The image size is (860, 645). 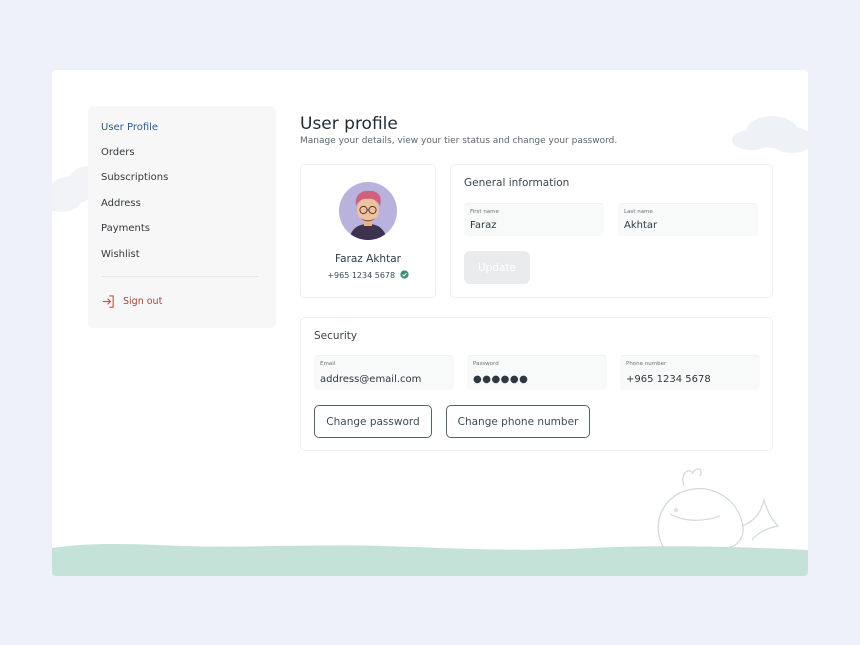 What do you see at coordinates (770, 134) in the screenshot?
I see `cloud-right` at bounding box center [770, 134].